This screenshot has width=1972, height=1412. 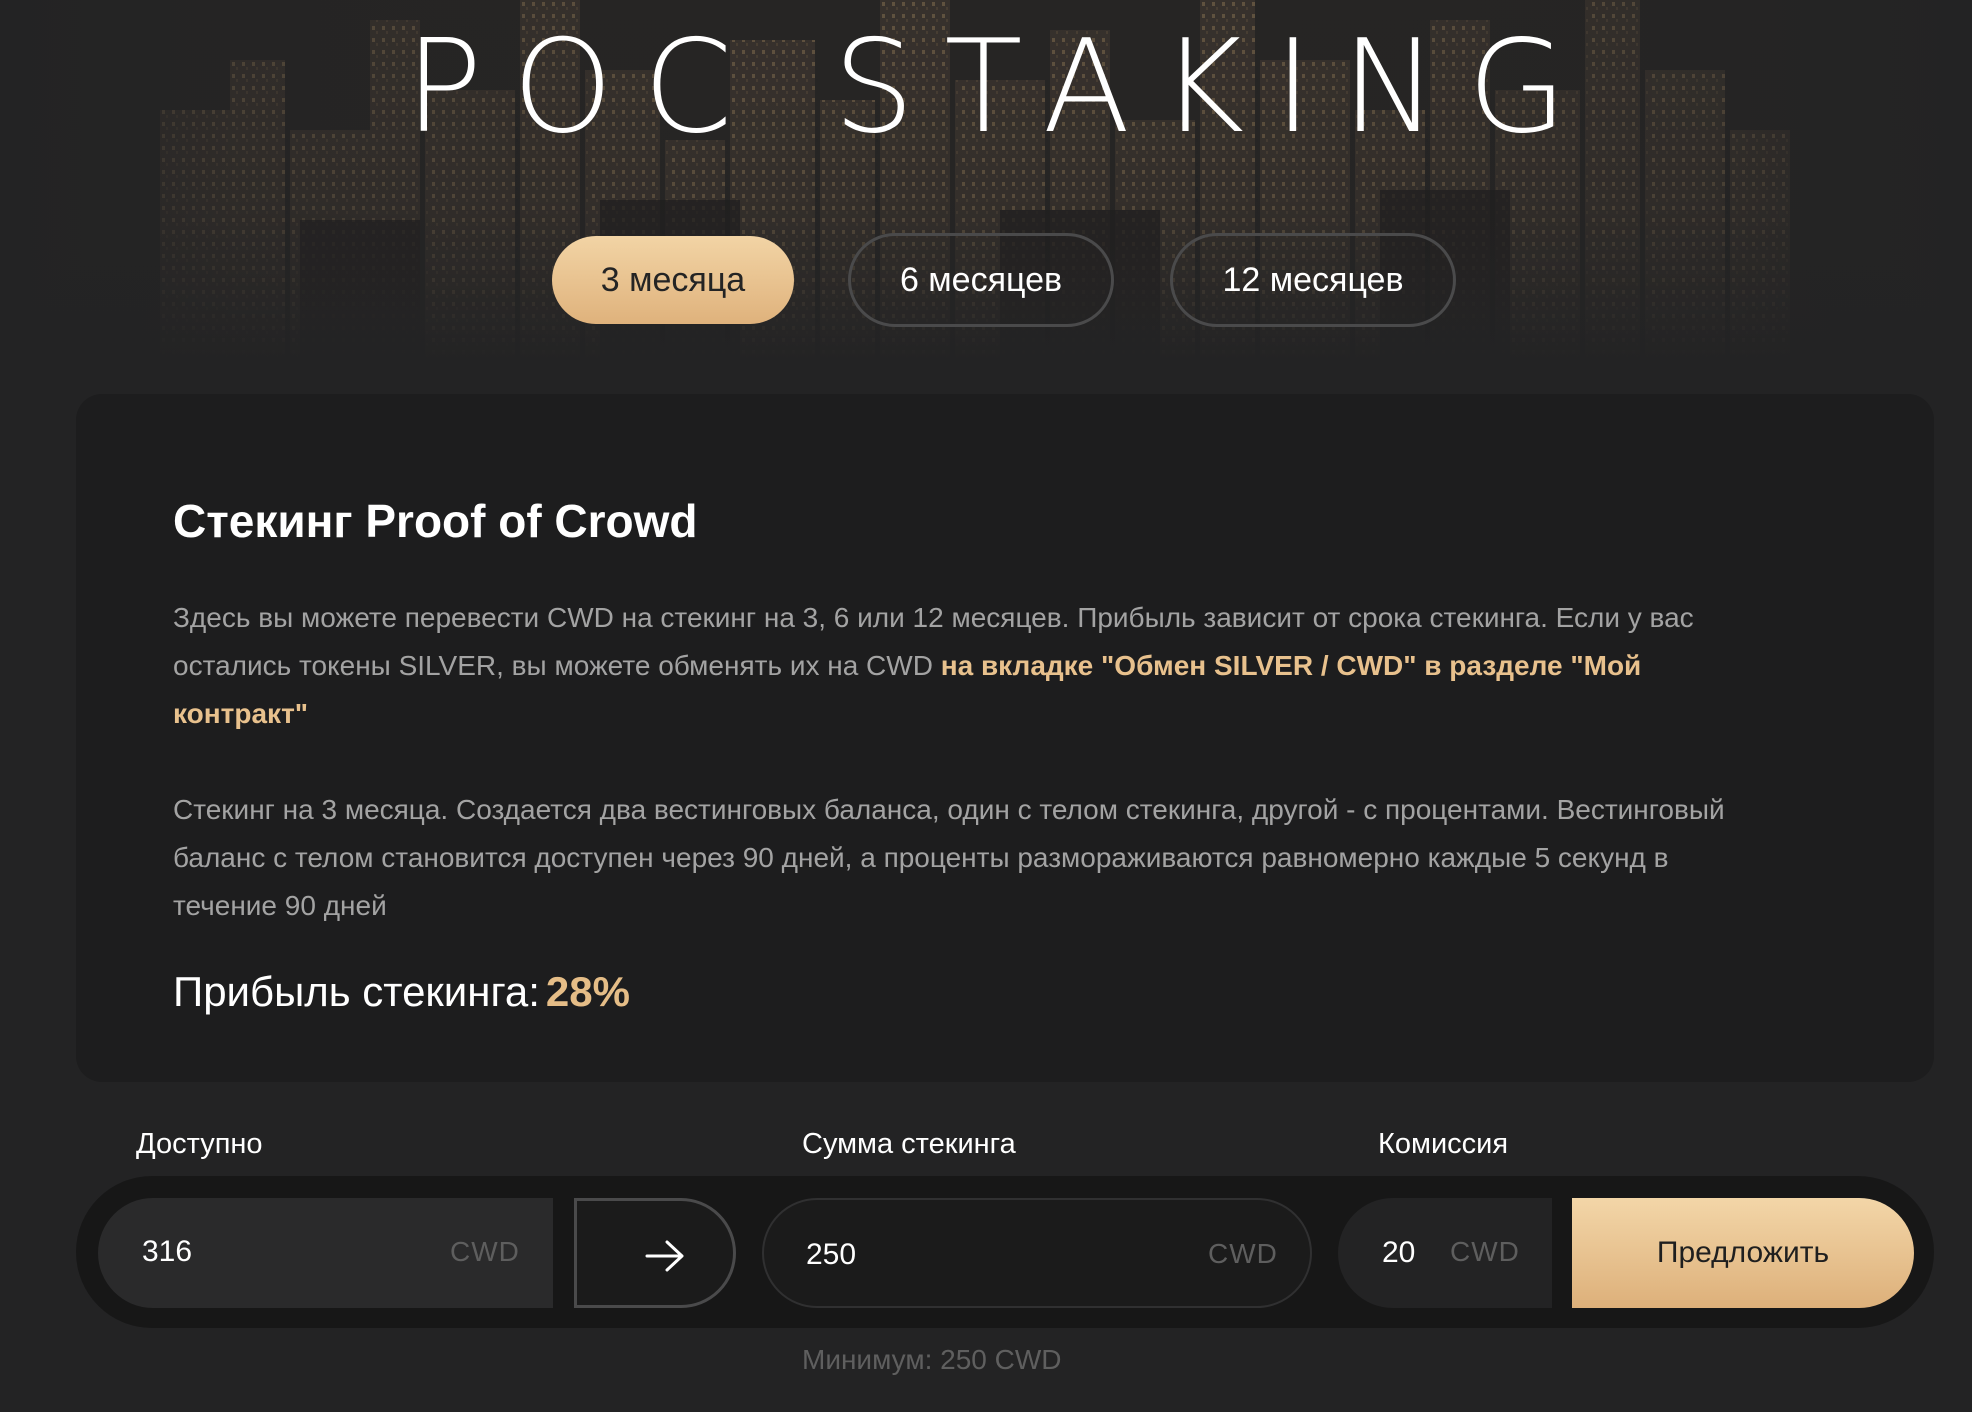 What do you see at coordinates (909, 1144) in the screenshot?
I see `amount-label: Сумма стекинга` at bounding box center [909, 1144].